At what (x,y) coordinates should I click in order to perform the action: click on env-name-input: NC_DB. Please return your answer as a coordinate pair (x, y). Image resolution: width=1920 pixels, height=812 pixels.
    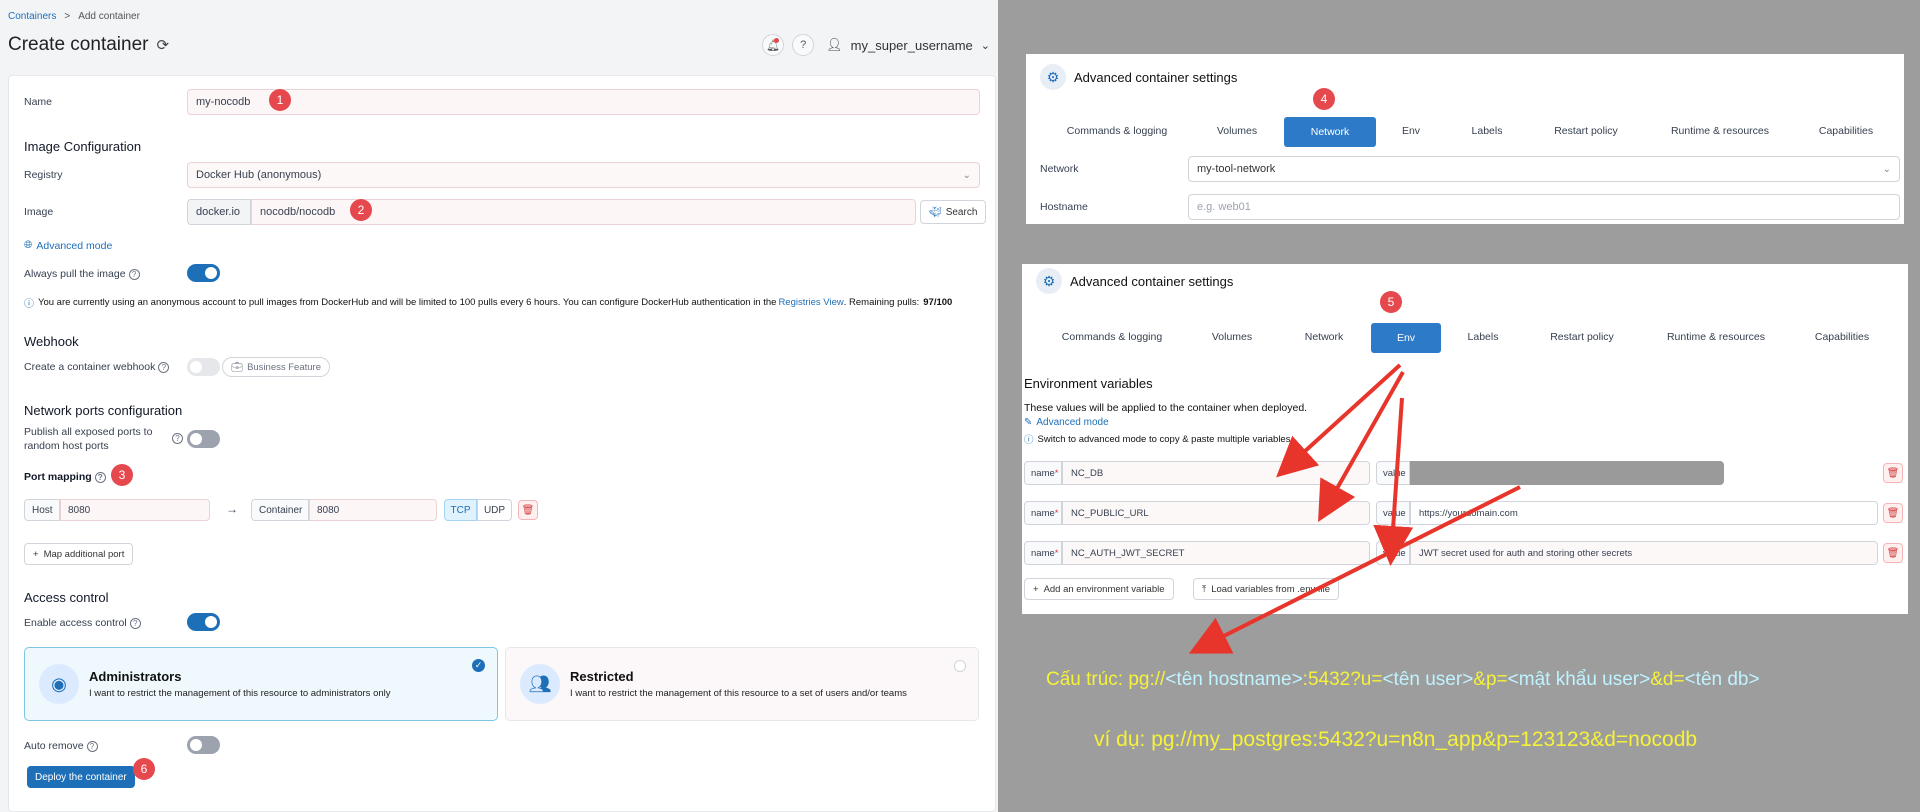
    Looking at the image, I should click on (1216, 473).